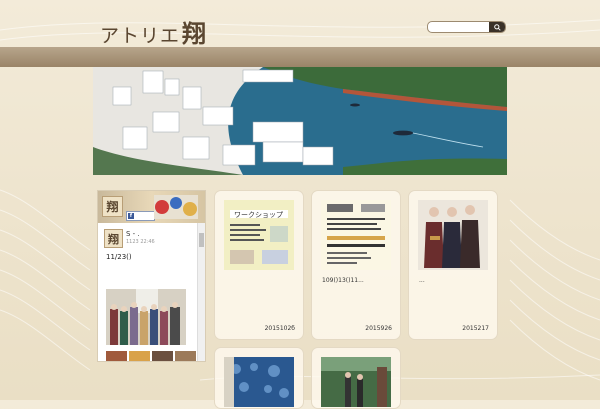 This screenshot has height=409, width=600. I want to click on header-band, so click(300, 57).